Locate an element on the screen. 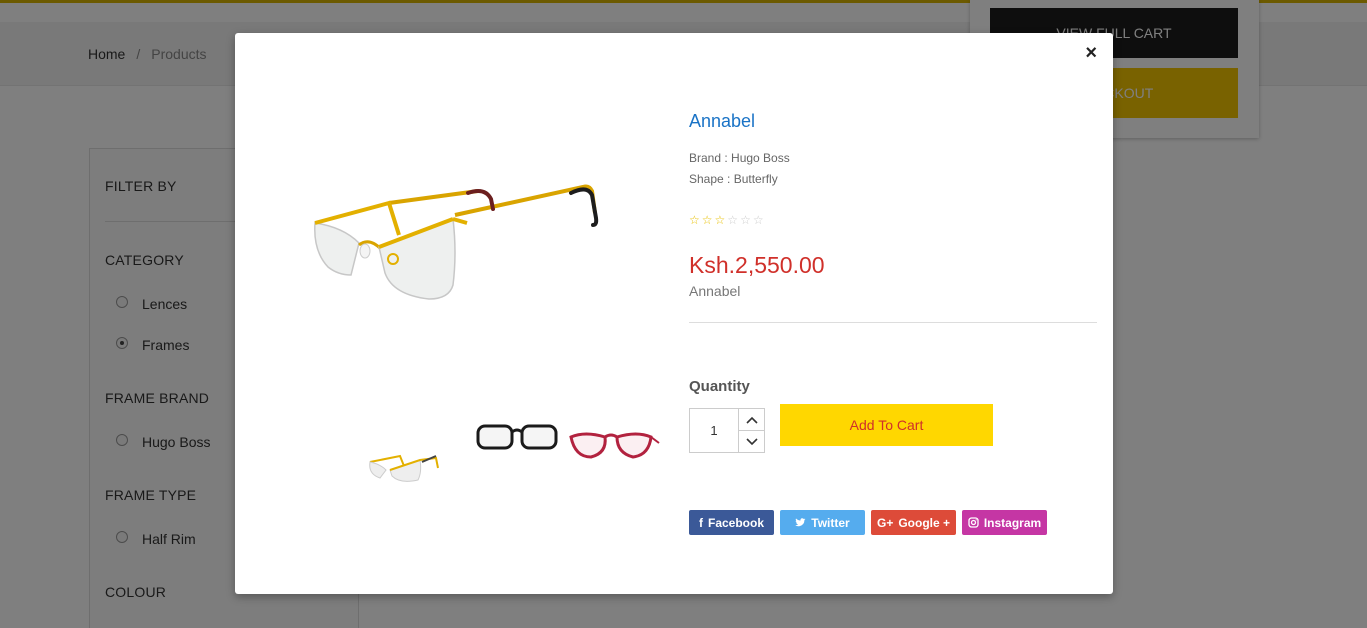  brand-label: Brand : is located at coordinates (710, 158).